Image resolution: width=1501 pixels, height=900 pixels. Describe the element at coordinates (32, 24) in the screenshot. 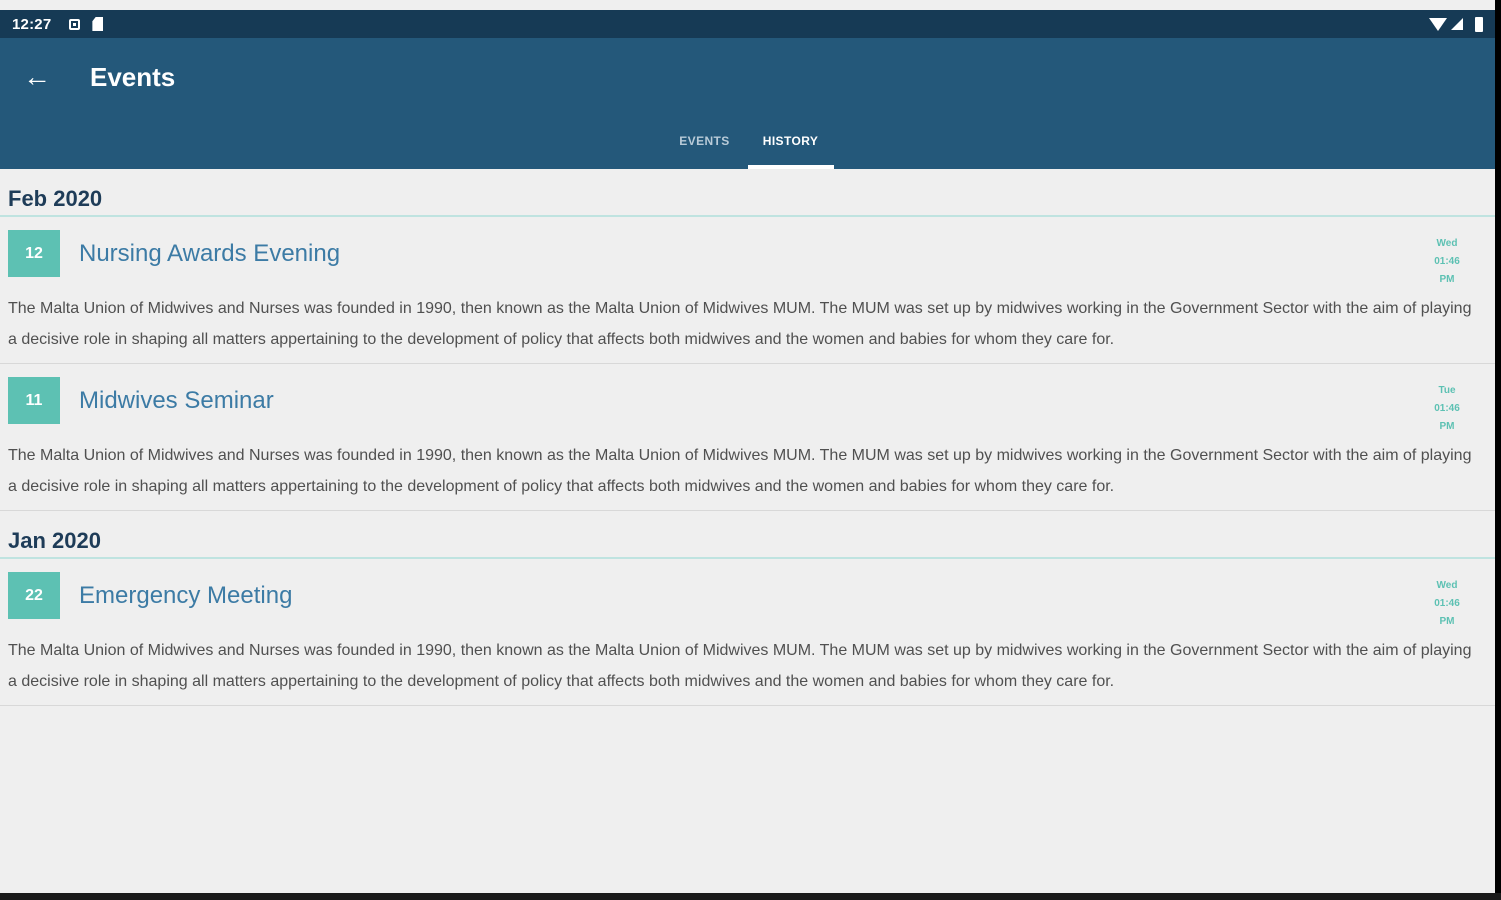

I see `status-time: 12:27` at that location.